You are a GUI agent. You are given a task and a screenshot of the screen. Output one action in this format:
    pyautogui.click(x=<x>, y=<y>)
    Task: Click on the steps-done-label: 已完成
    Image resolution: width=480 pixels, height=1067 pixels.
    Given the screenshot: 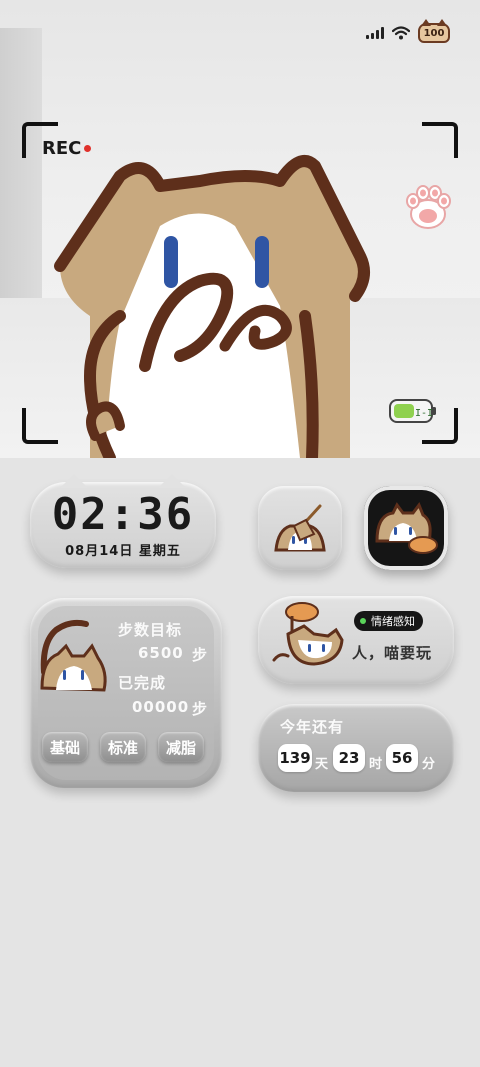 What is the action you would take?
    pyautogui.click(x=142, y=683)
    